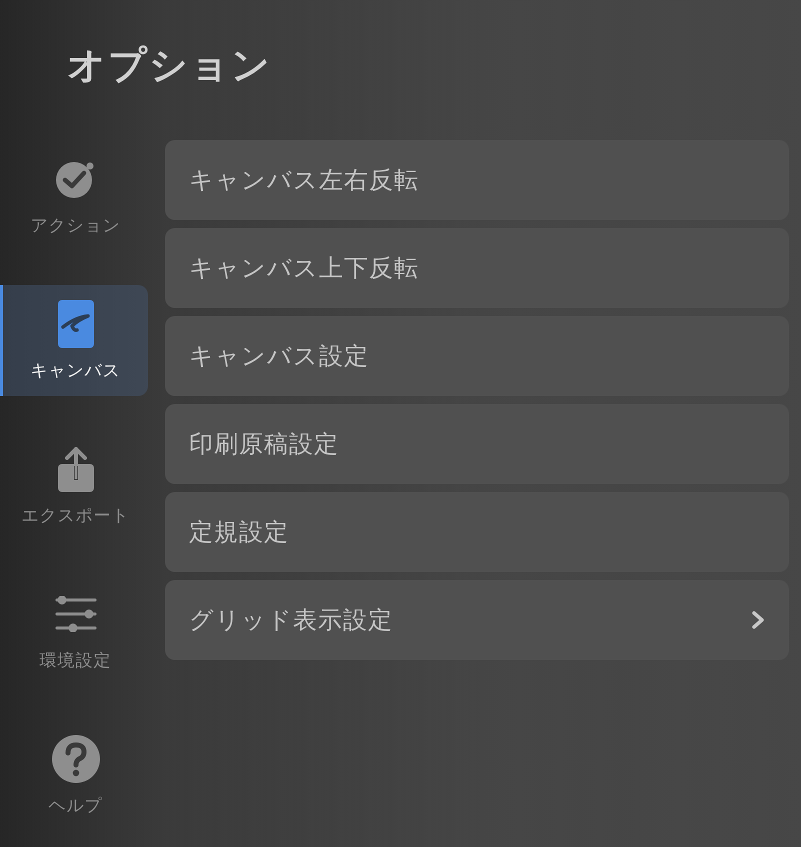  What do you see at coordinates (75, 614) in the screenshot?
I see `sliders-icon` at bounding box center [75, 614].